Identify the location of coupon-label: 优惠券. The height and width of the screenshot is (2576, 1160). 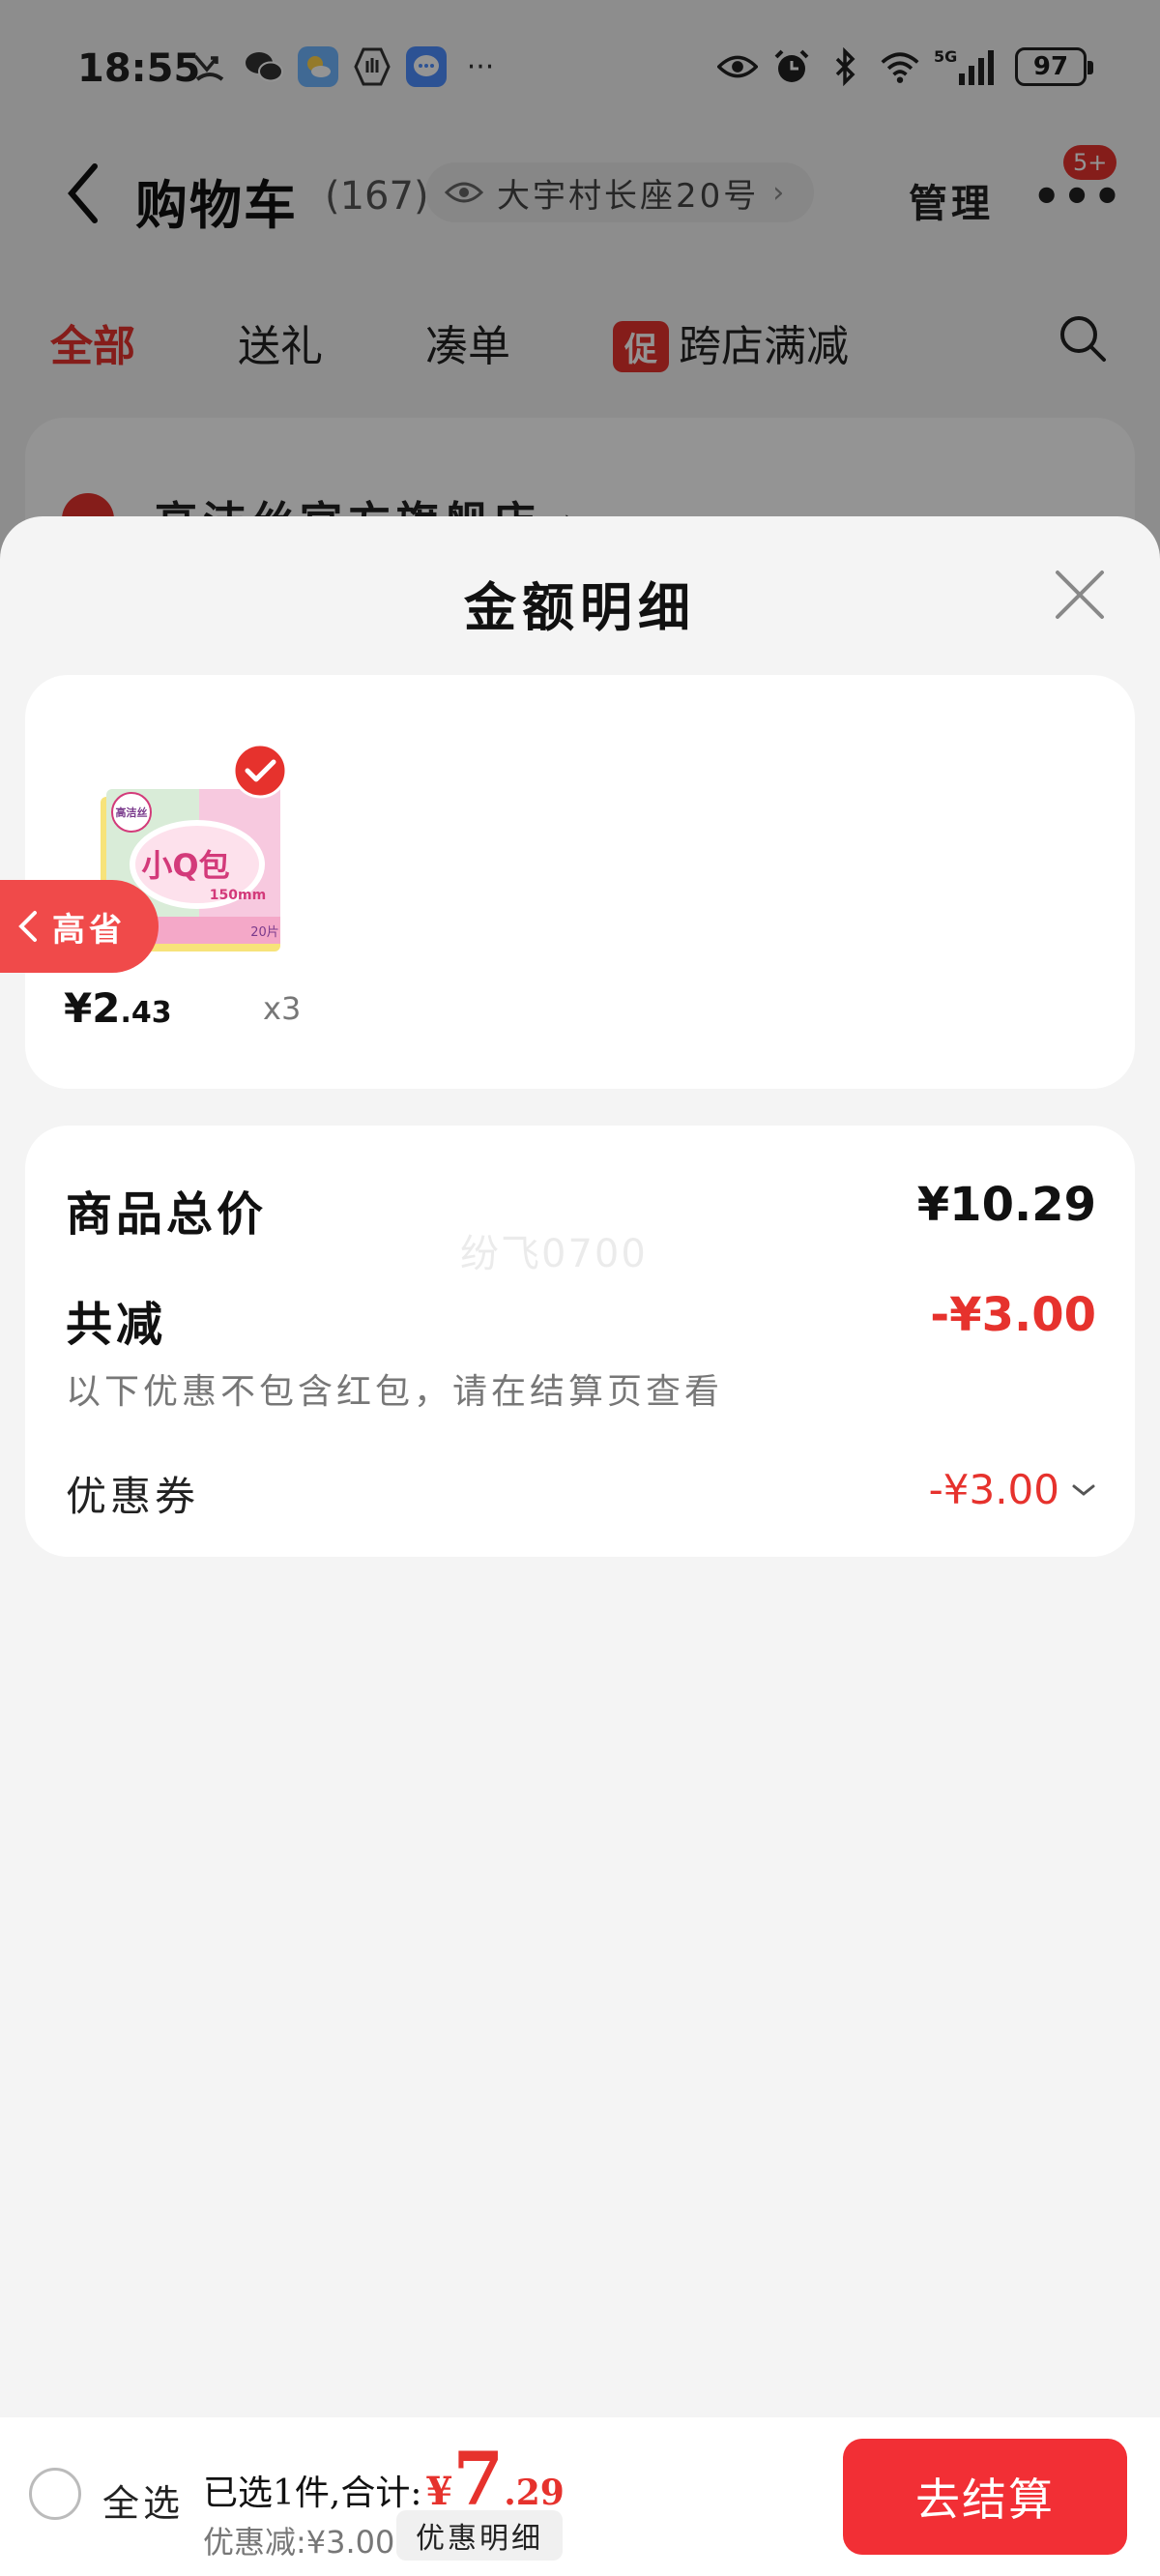
(133, 1496).